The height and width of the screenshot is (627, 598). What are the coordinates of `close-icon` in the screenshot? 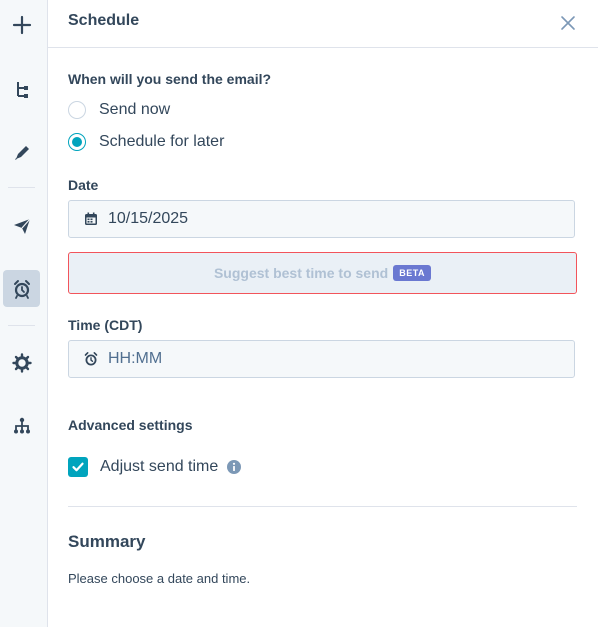 It's located at (568, 23).